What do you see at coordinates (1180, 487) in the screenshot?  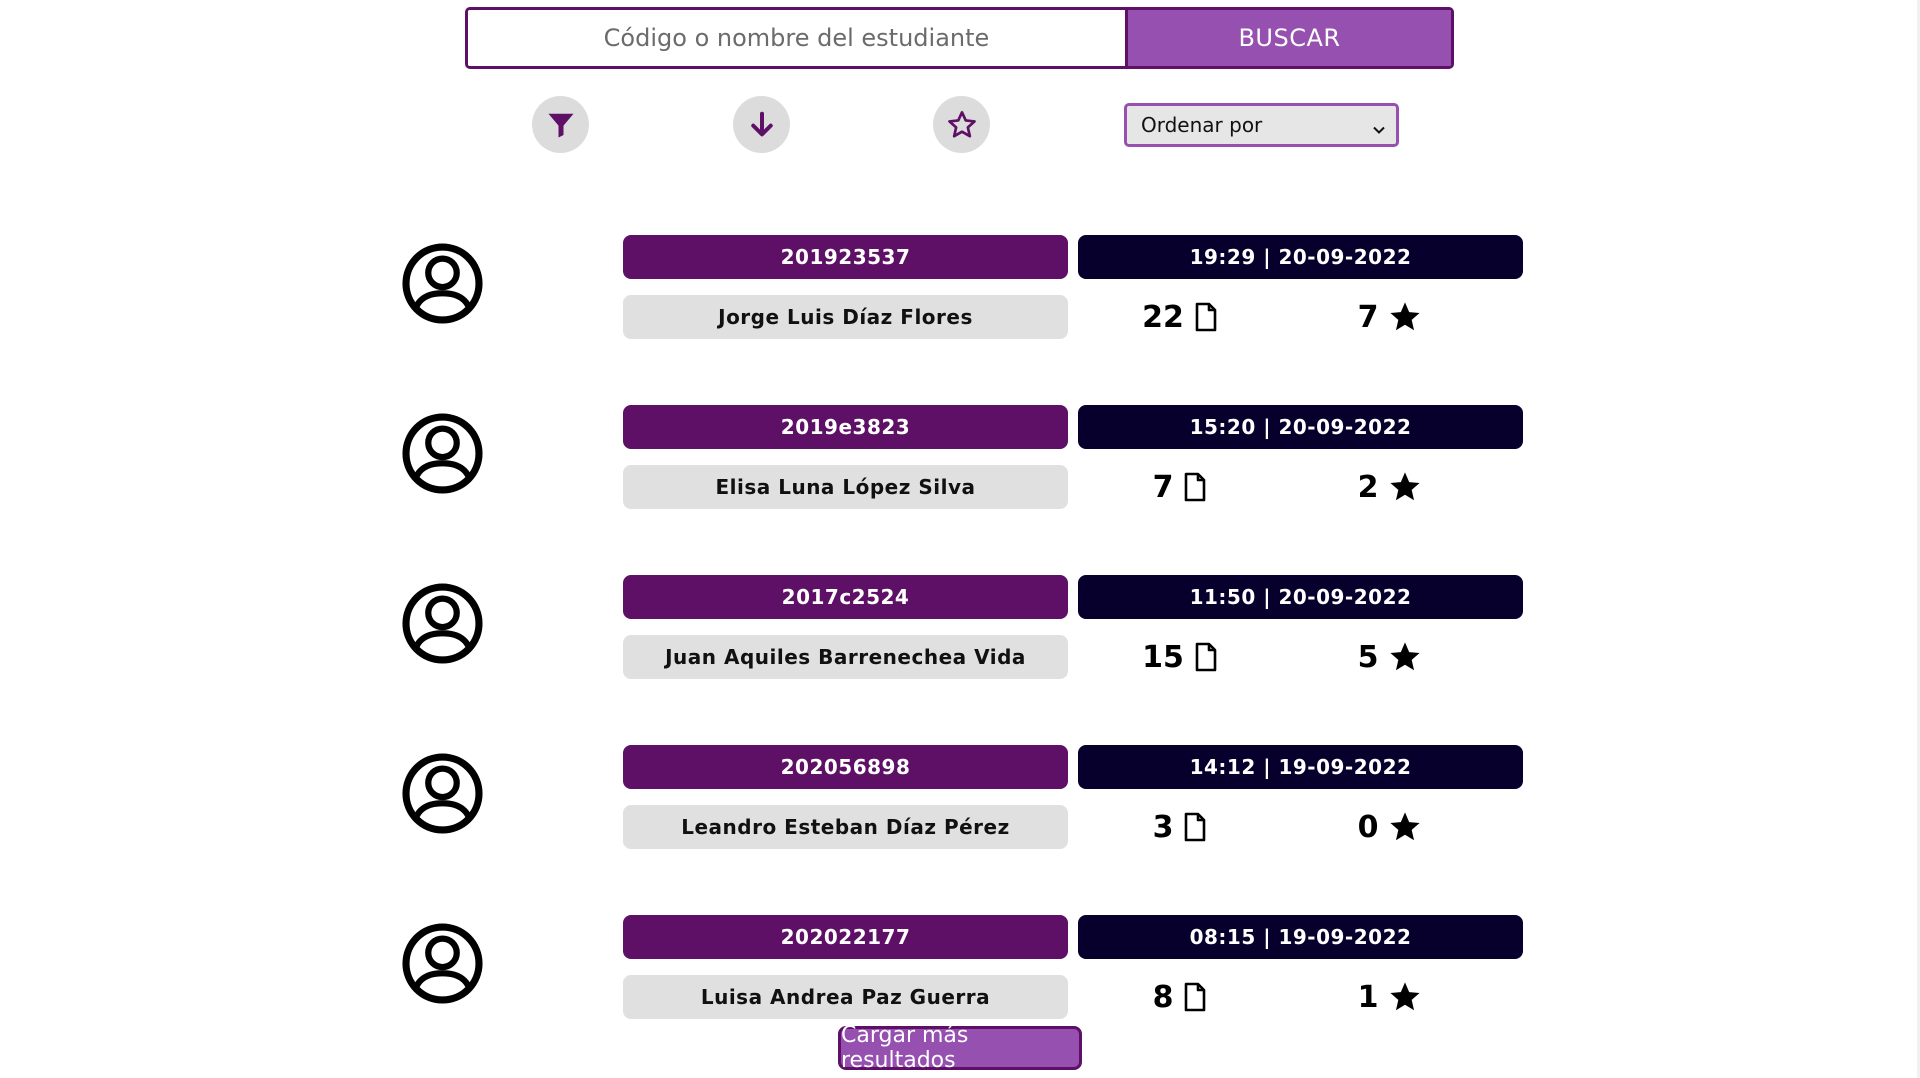 I see `document-count: 7` at bounding box center [1180, 487].